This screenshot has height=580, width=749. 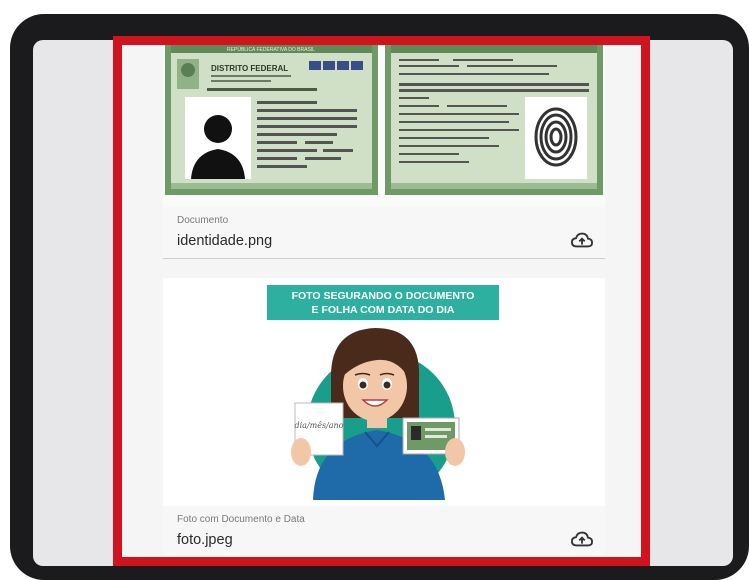 I want to click on id-state-text: DISTRITO FEDERAL, so click(x=249, y=68).